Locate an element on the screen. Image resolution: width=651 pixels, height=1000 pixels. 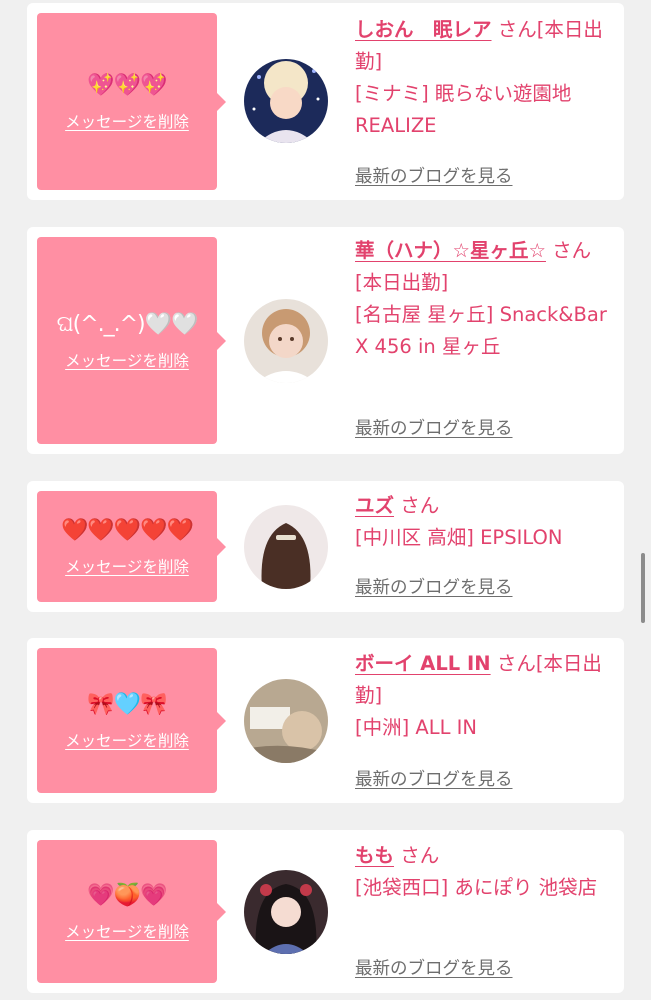
shop-label: [名古屋 星ヶ丘] Snack&Bar X 456 in 星ヶ丘 is located at coordinates (481, 330).